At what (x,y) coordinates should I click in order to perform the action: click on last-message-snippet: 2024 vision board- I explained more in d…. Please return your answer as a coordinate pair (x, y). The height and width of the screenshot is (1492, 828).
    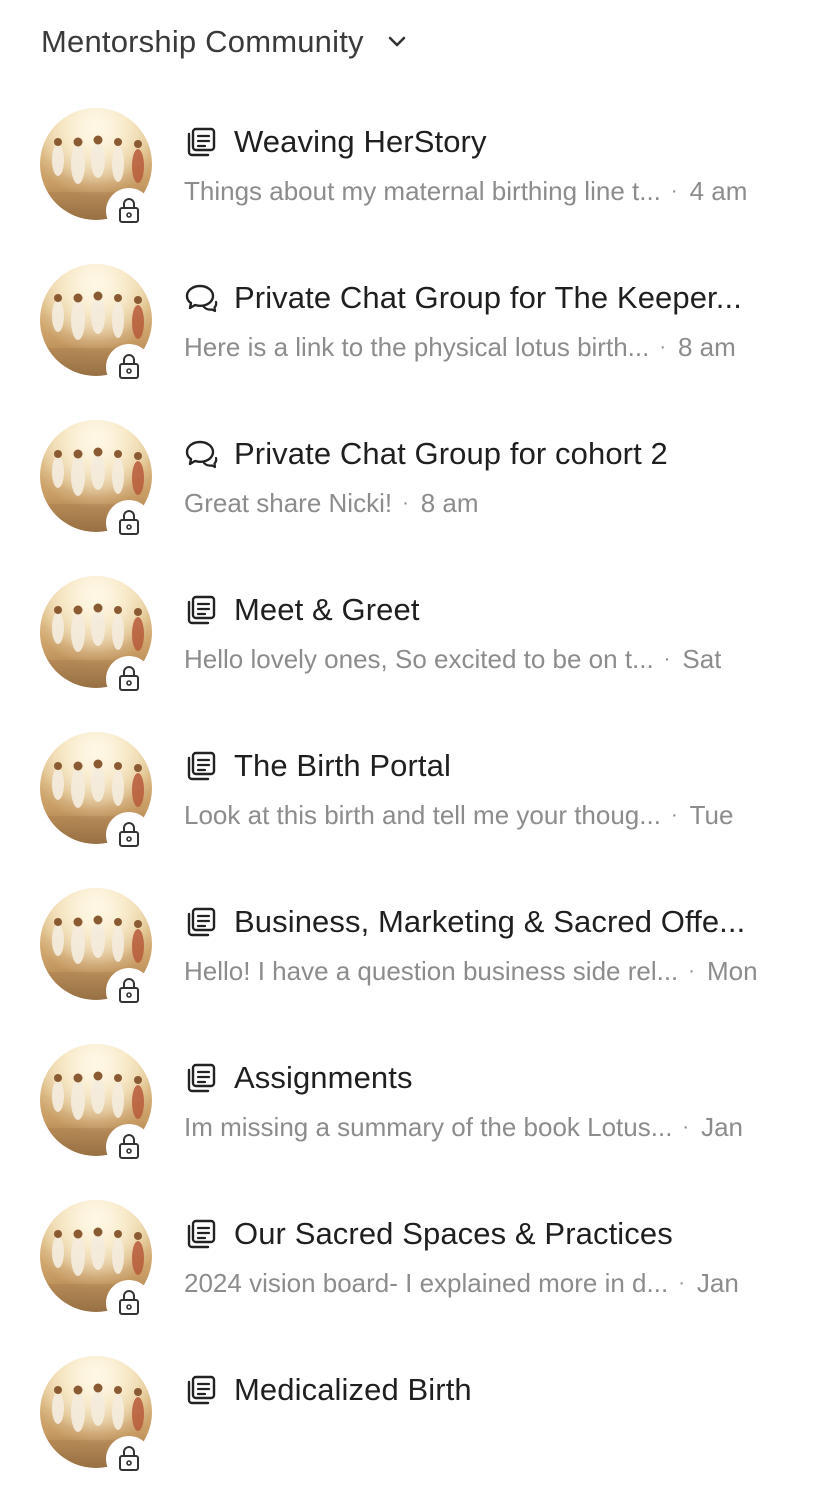
    Looking at the image, I should click on (426, 1282).